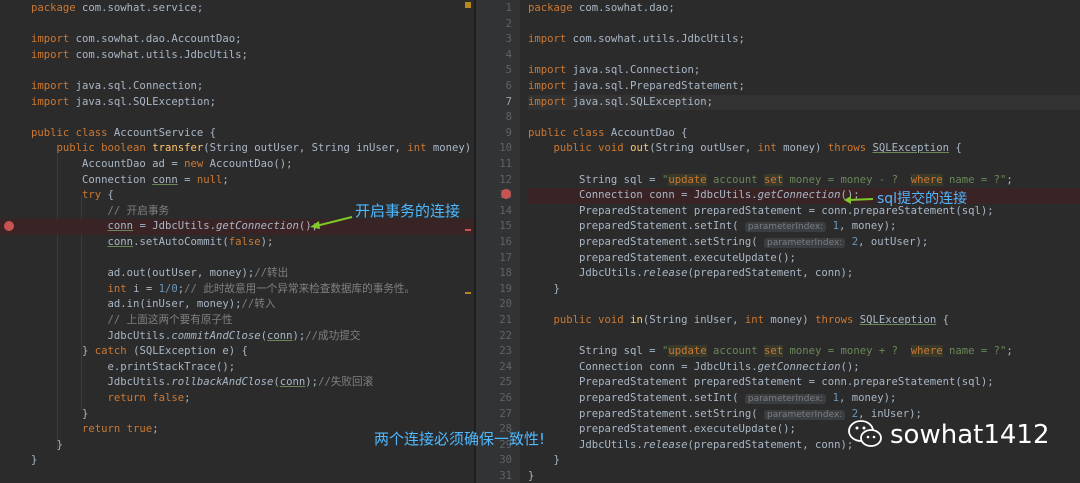 Image resolution: width=1080 pixels, height=483 pixels. Describe the element at coordinates (237, 383) in the screenshot. I see `code-line: JdbcUtils.rollbackAndClose(conn);//失败回滚` at that location.